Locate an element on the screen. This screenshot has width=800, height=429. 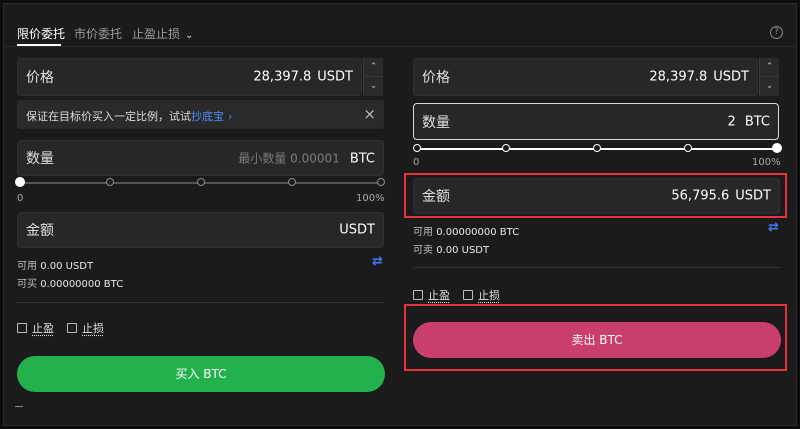
tab-limit-order: 限价委托 is located at coordinates (41, 33).